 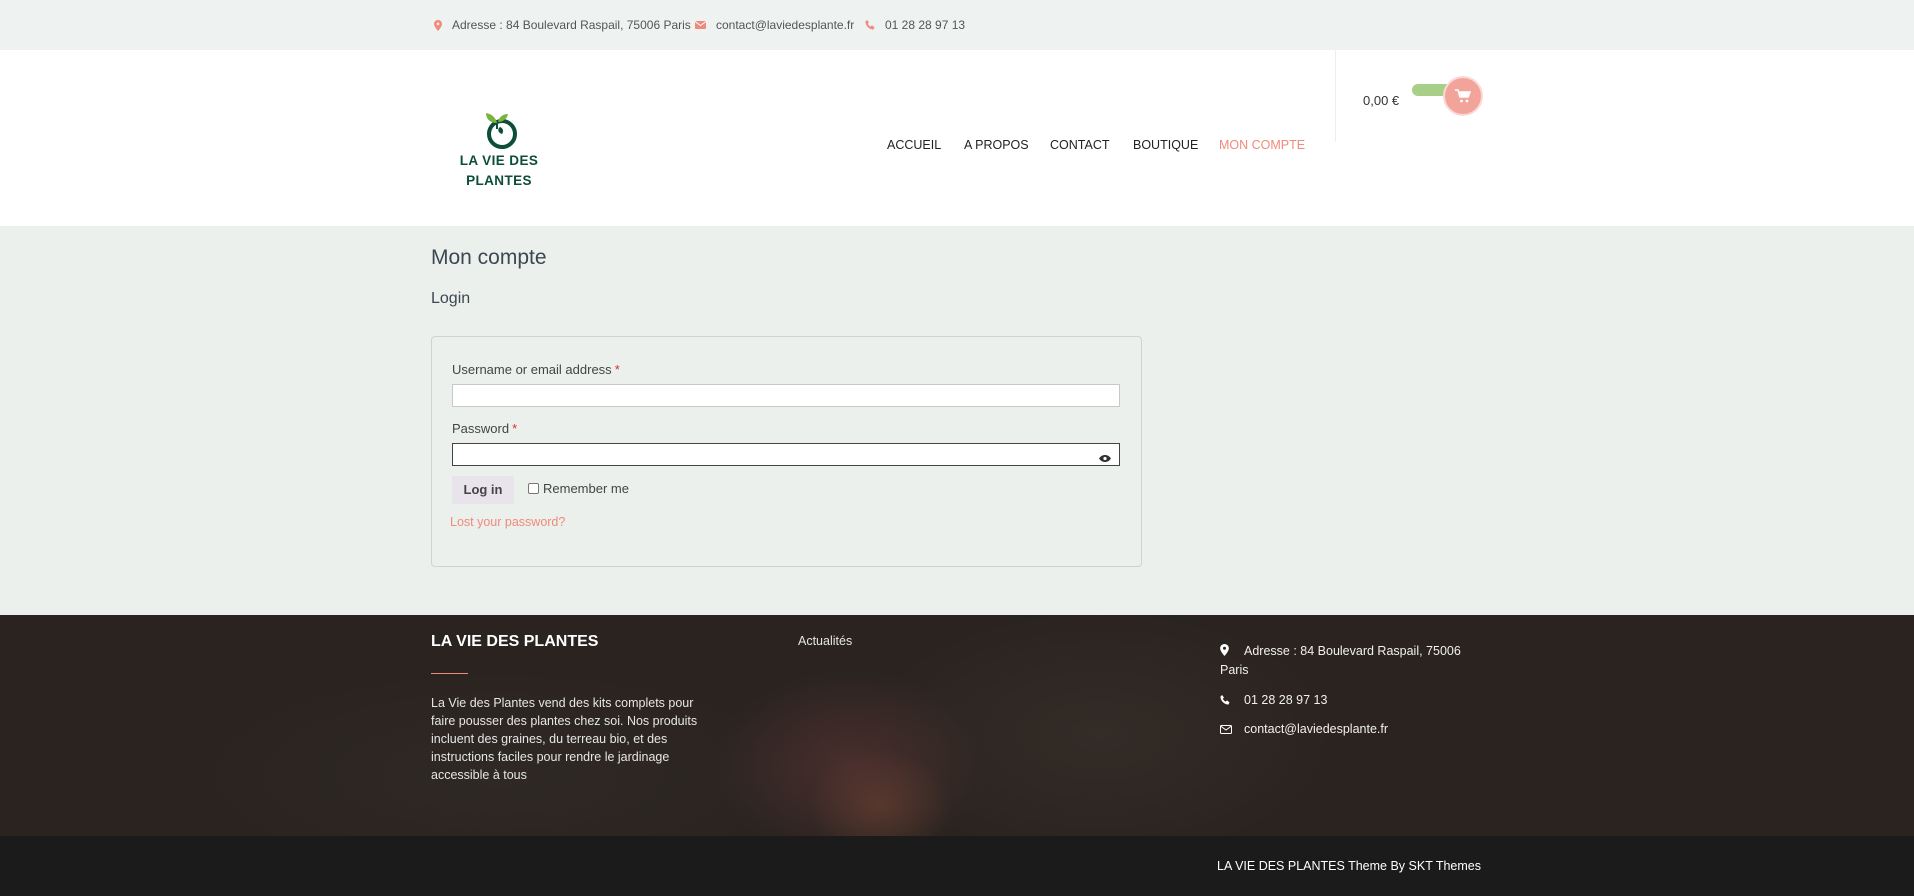 What do you see at coordinates (785, 25) in the screenshot?
I see `topbar-email-text: contact@laviedesplante.fr` at bounding box center [785, 25].